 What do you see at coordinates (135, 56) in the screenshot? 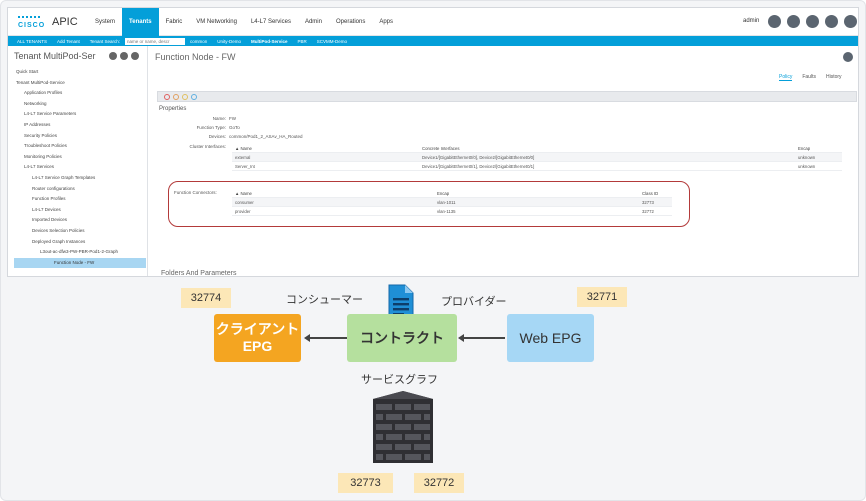
I see `tools-icon` at bounding box center [135, 56].